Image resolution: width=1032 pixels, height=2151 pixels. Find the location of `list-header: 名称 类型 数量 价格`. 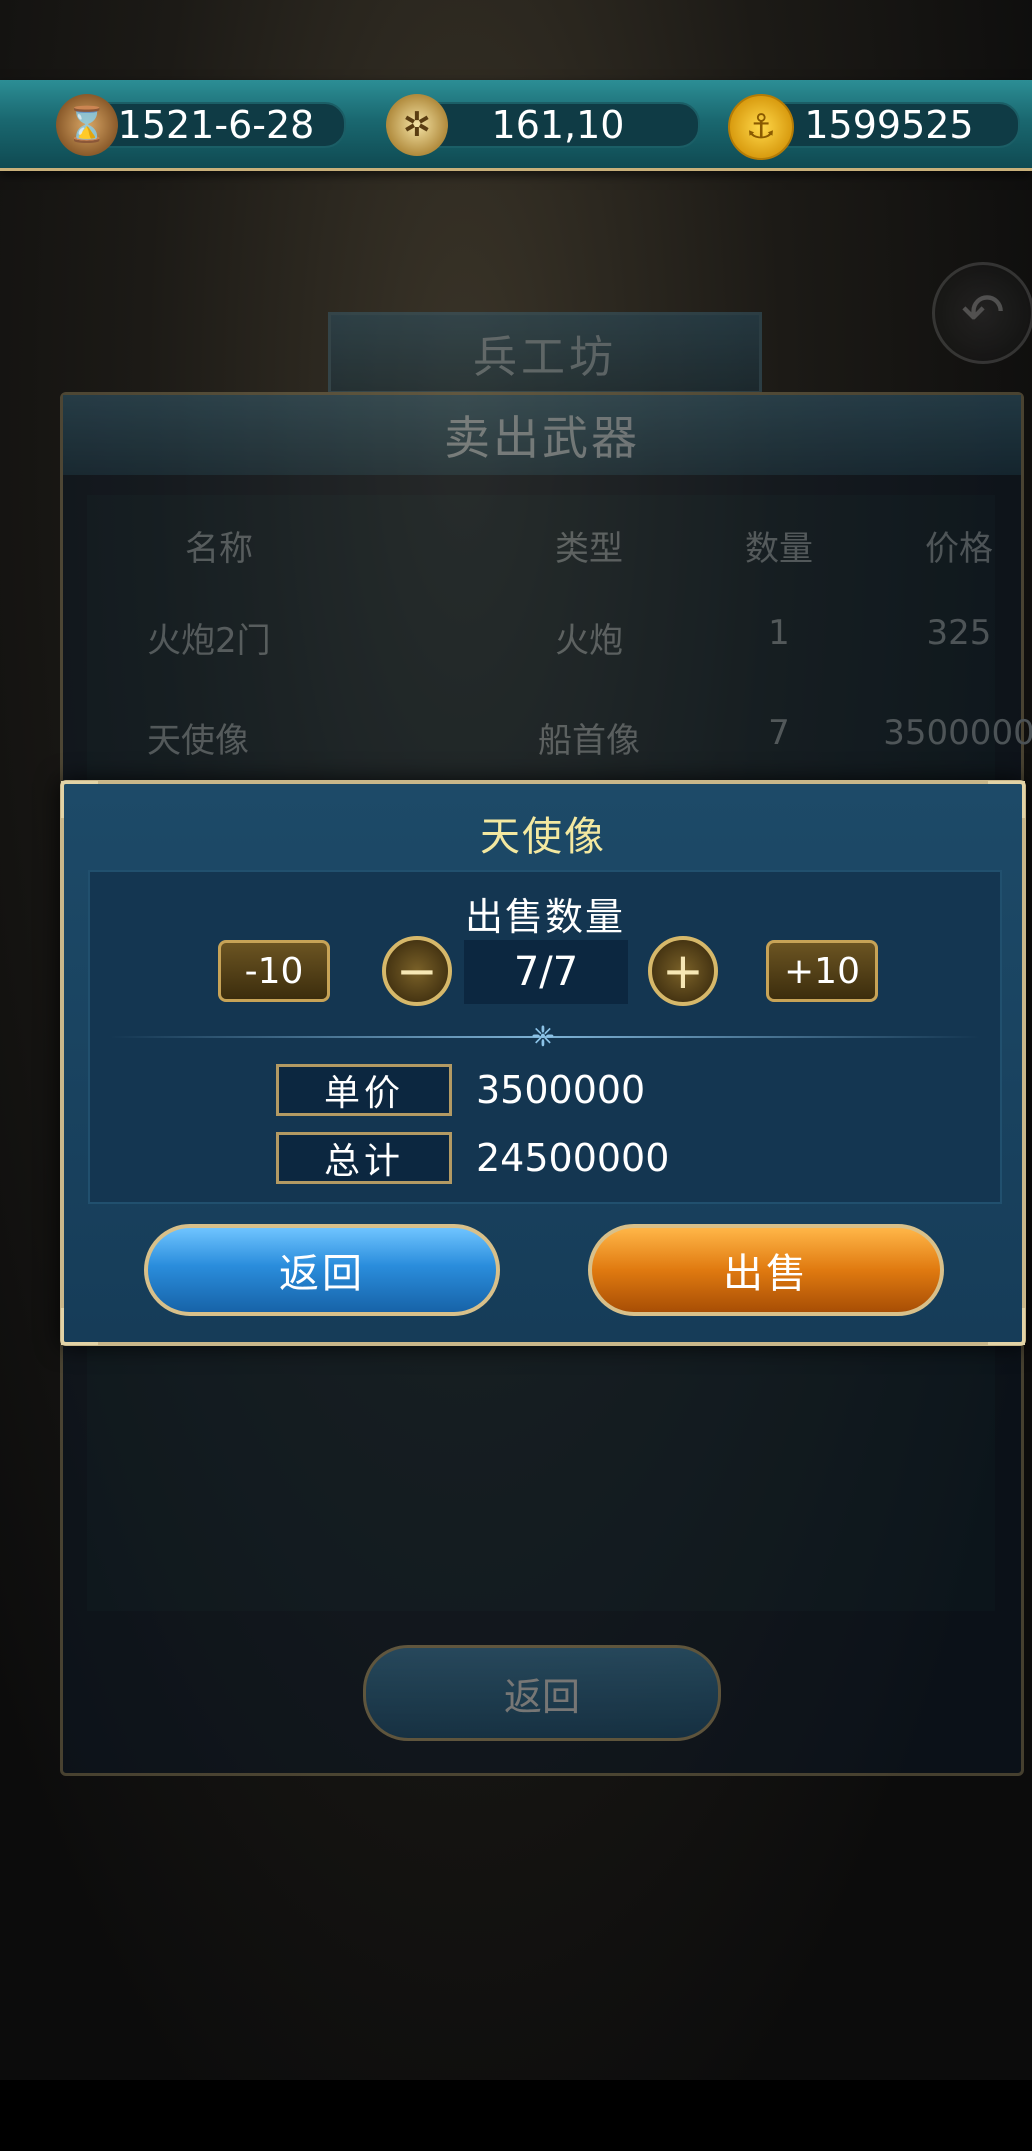

list-header: 名称 类型 数量 价格 is located at coordinates (541, 543).